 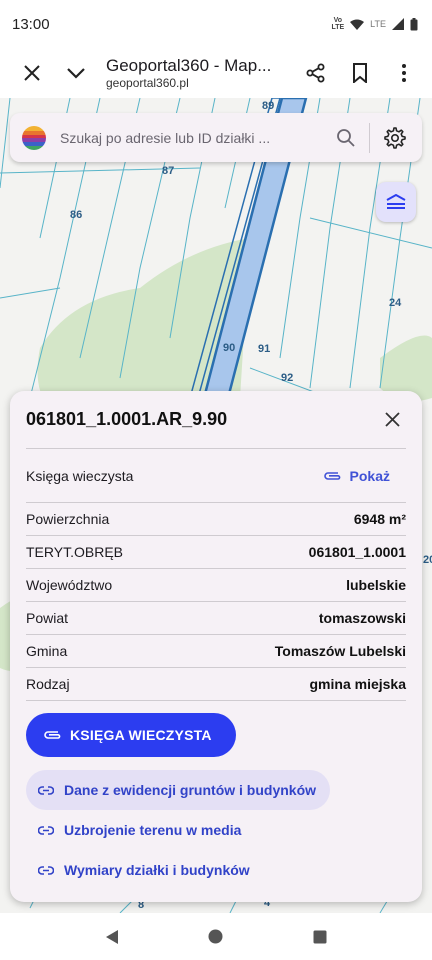 I want to click on collapse-button, so click(x=76, y=73).